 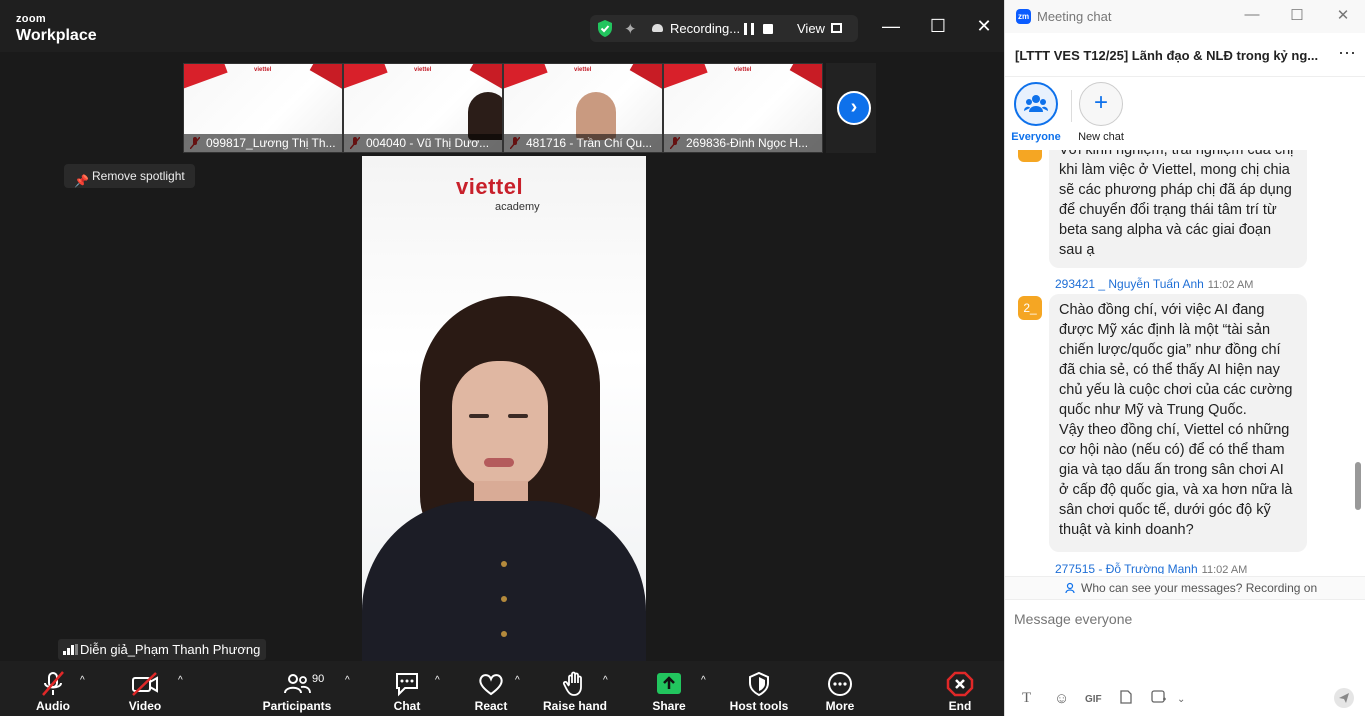 What do you see at coordinates (1093, 699) in the screenshot?
I see `gif-icon: GIF` at bounding box center [1093, 699].